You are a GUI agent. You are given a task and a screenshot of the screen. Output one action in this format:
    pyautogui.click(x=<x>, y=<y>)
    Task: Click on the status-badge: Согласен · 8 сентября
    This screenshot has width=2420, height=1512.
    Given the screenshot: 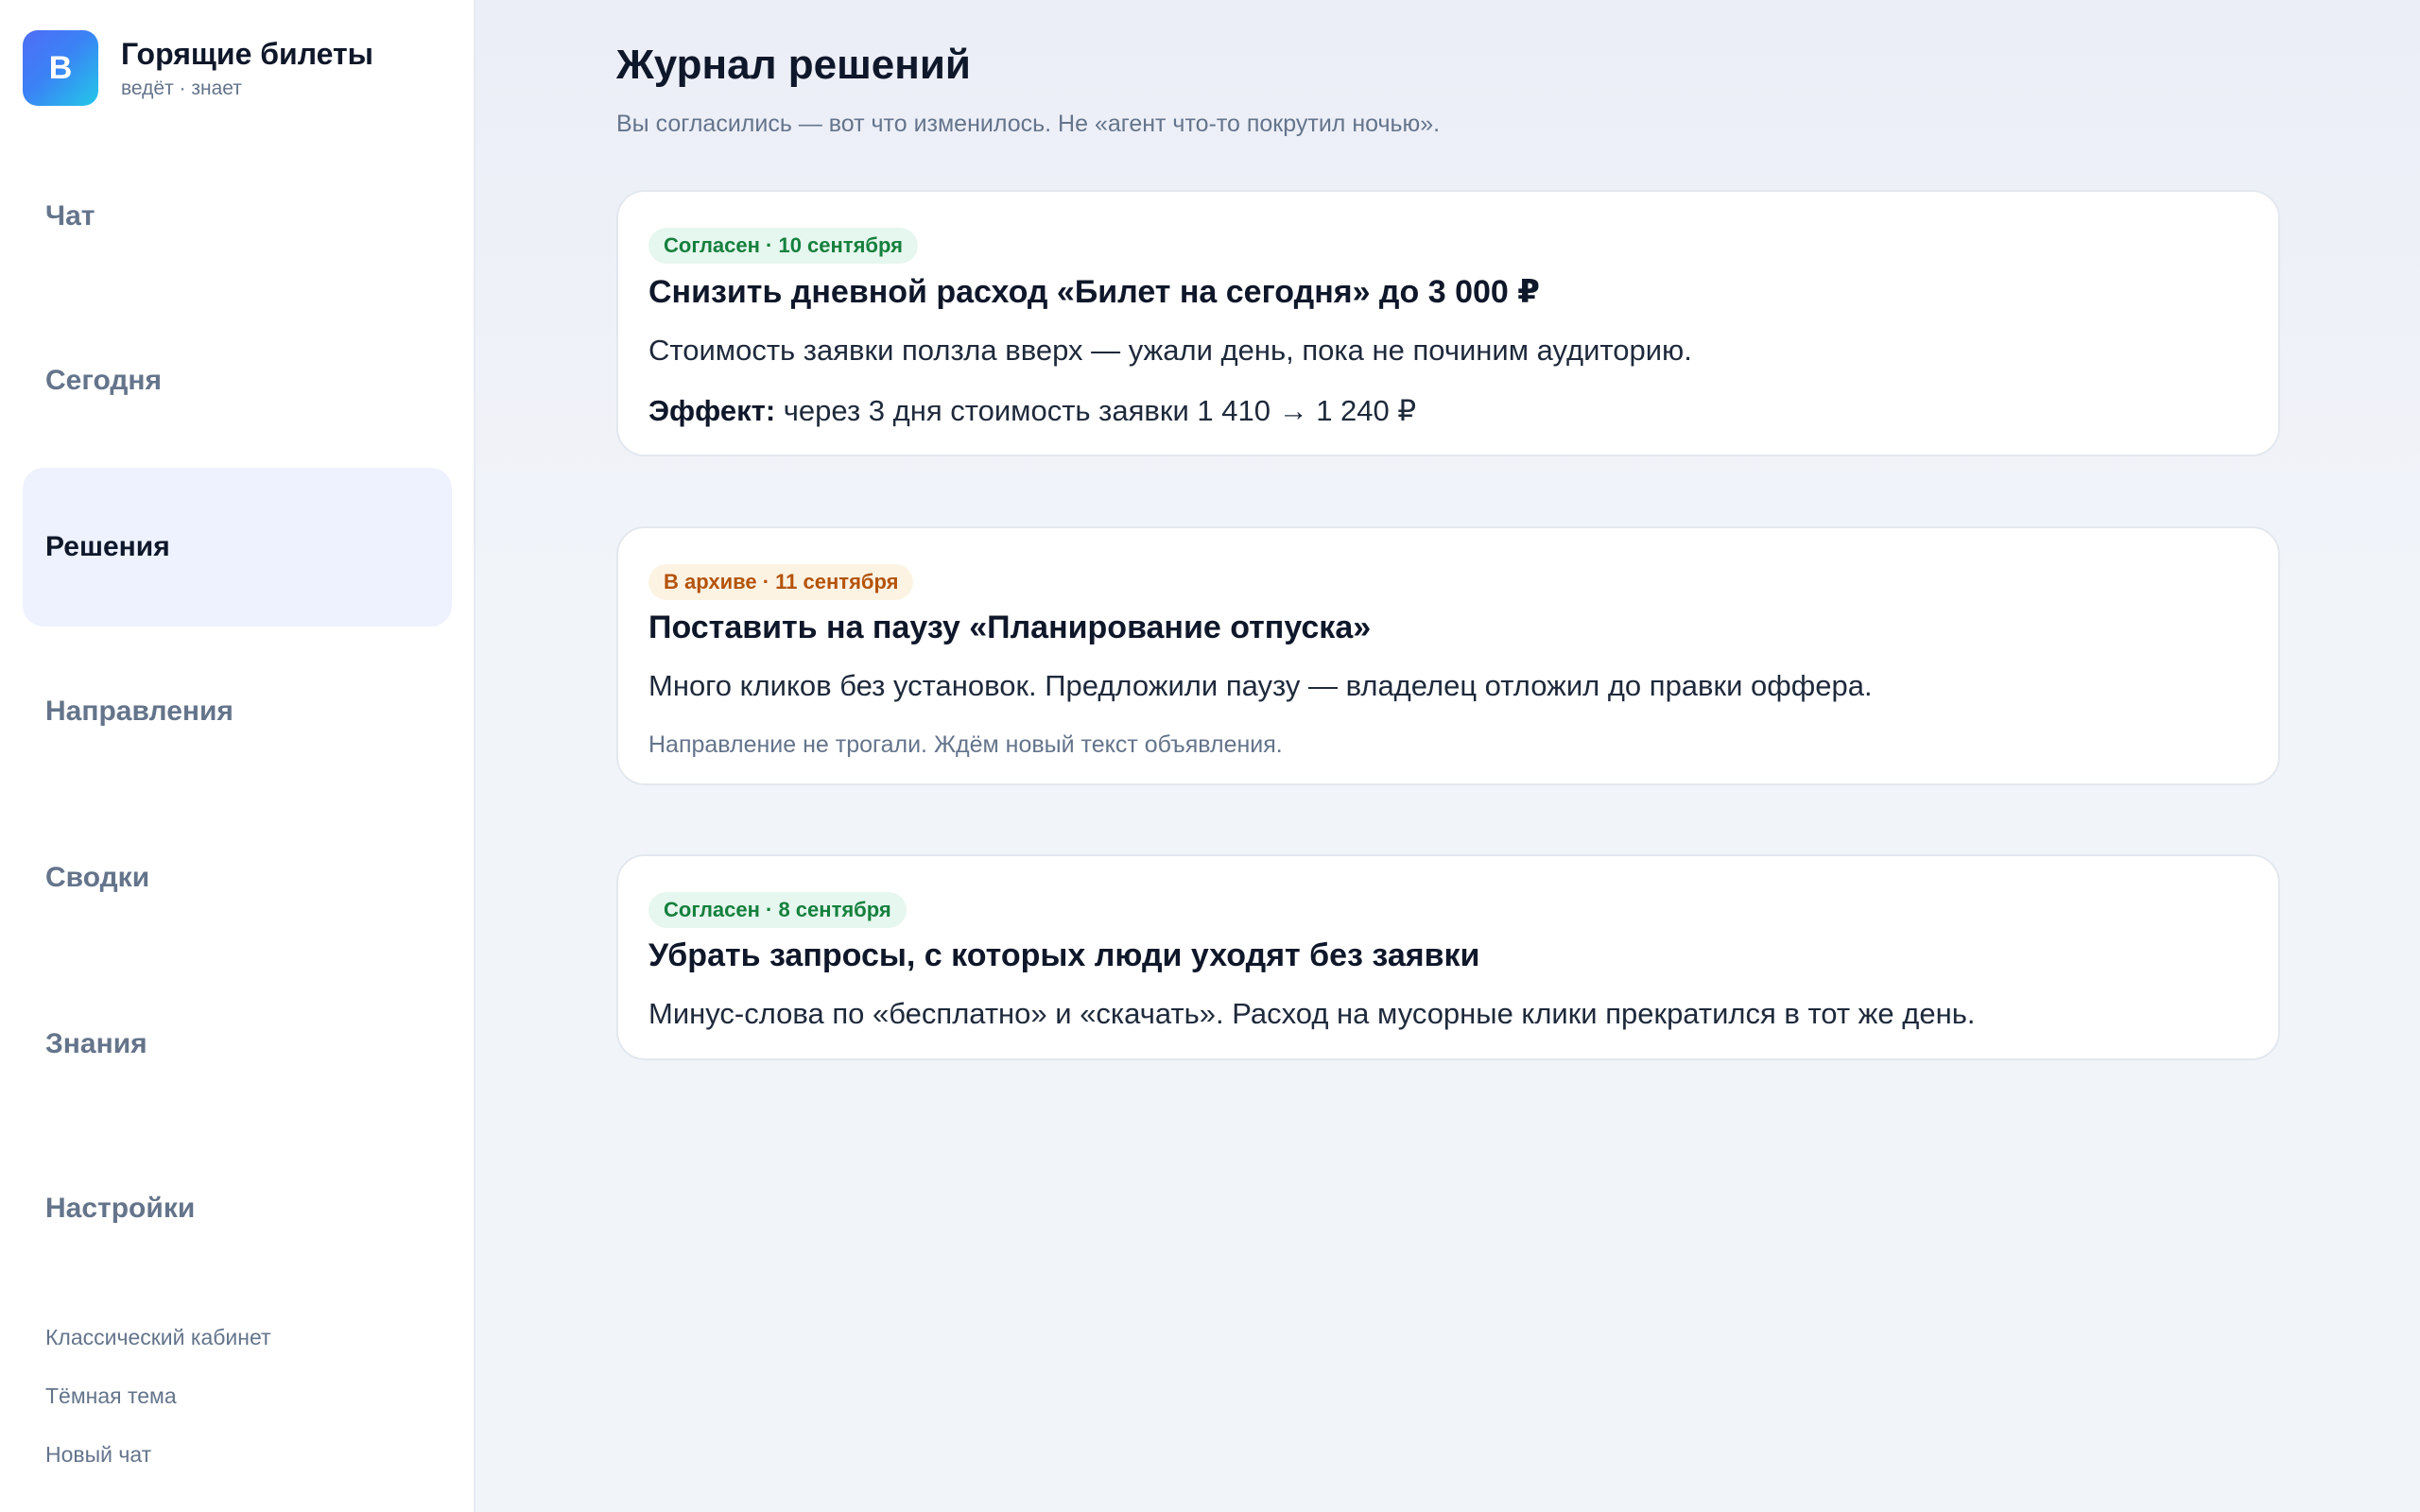 What is the action you would take?
    pyautogui.click(x=777, y=910)
    